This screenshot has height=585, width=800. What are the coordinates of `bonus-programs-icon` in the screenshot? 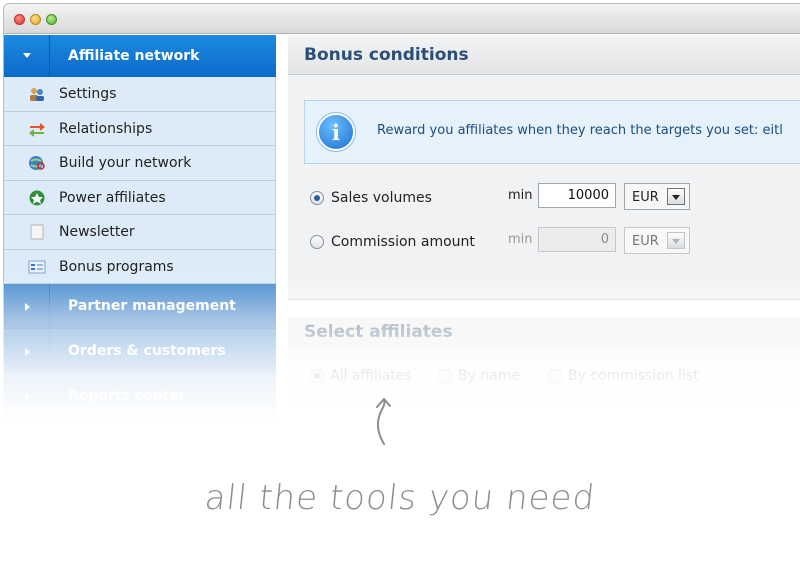 It's located at (37, 266).